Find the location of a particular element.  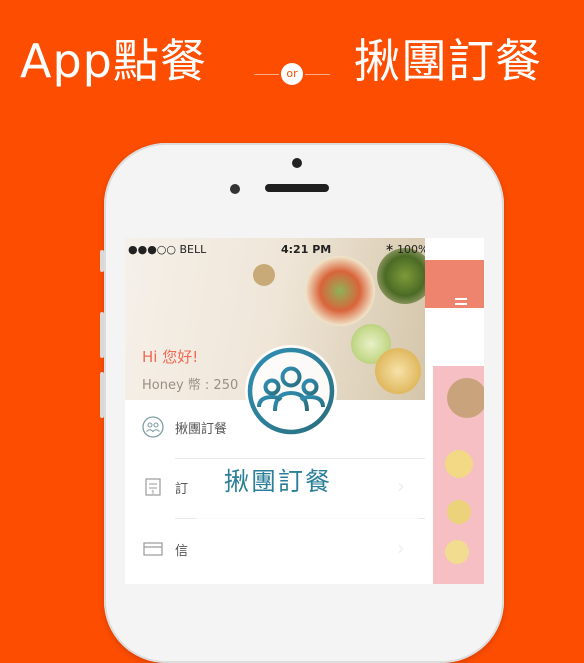

app-header-peek is located at coordinates (454, 285).